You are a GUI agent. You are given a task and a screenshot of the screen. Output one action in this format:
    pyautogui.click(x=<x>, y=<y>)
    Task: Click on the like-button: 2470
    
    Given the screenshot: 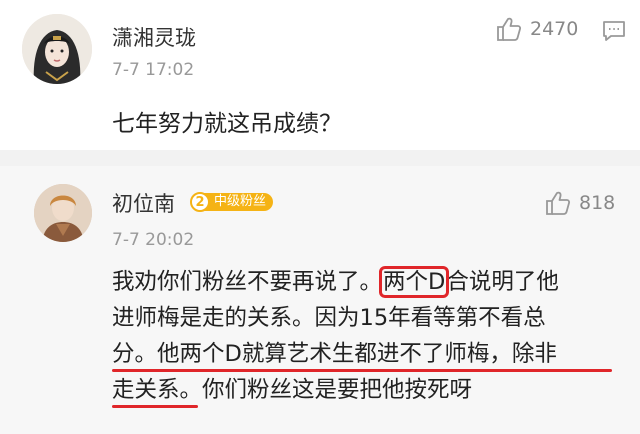 What is the action you would take?
    pyautogui.click(x=537, y=29)
    